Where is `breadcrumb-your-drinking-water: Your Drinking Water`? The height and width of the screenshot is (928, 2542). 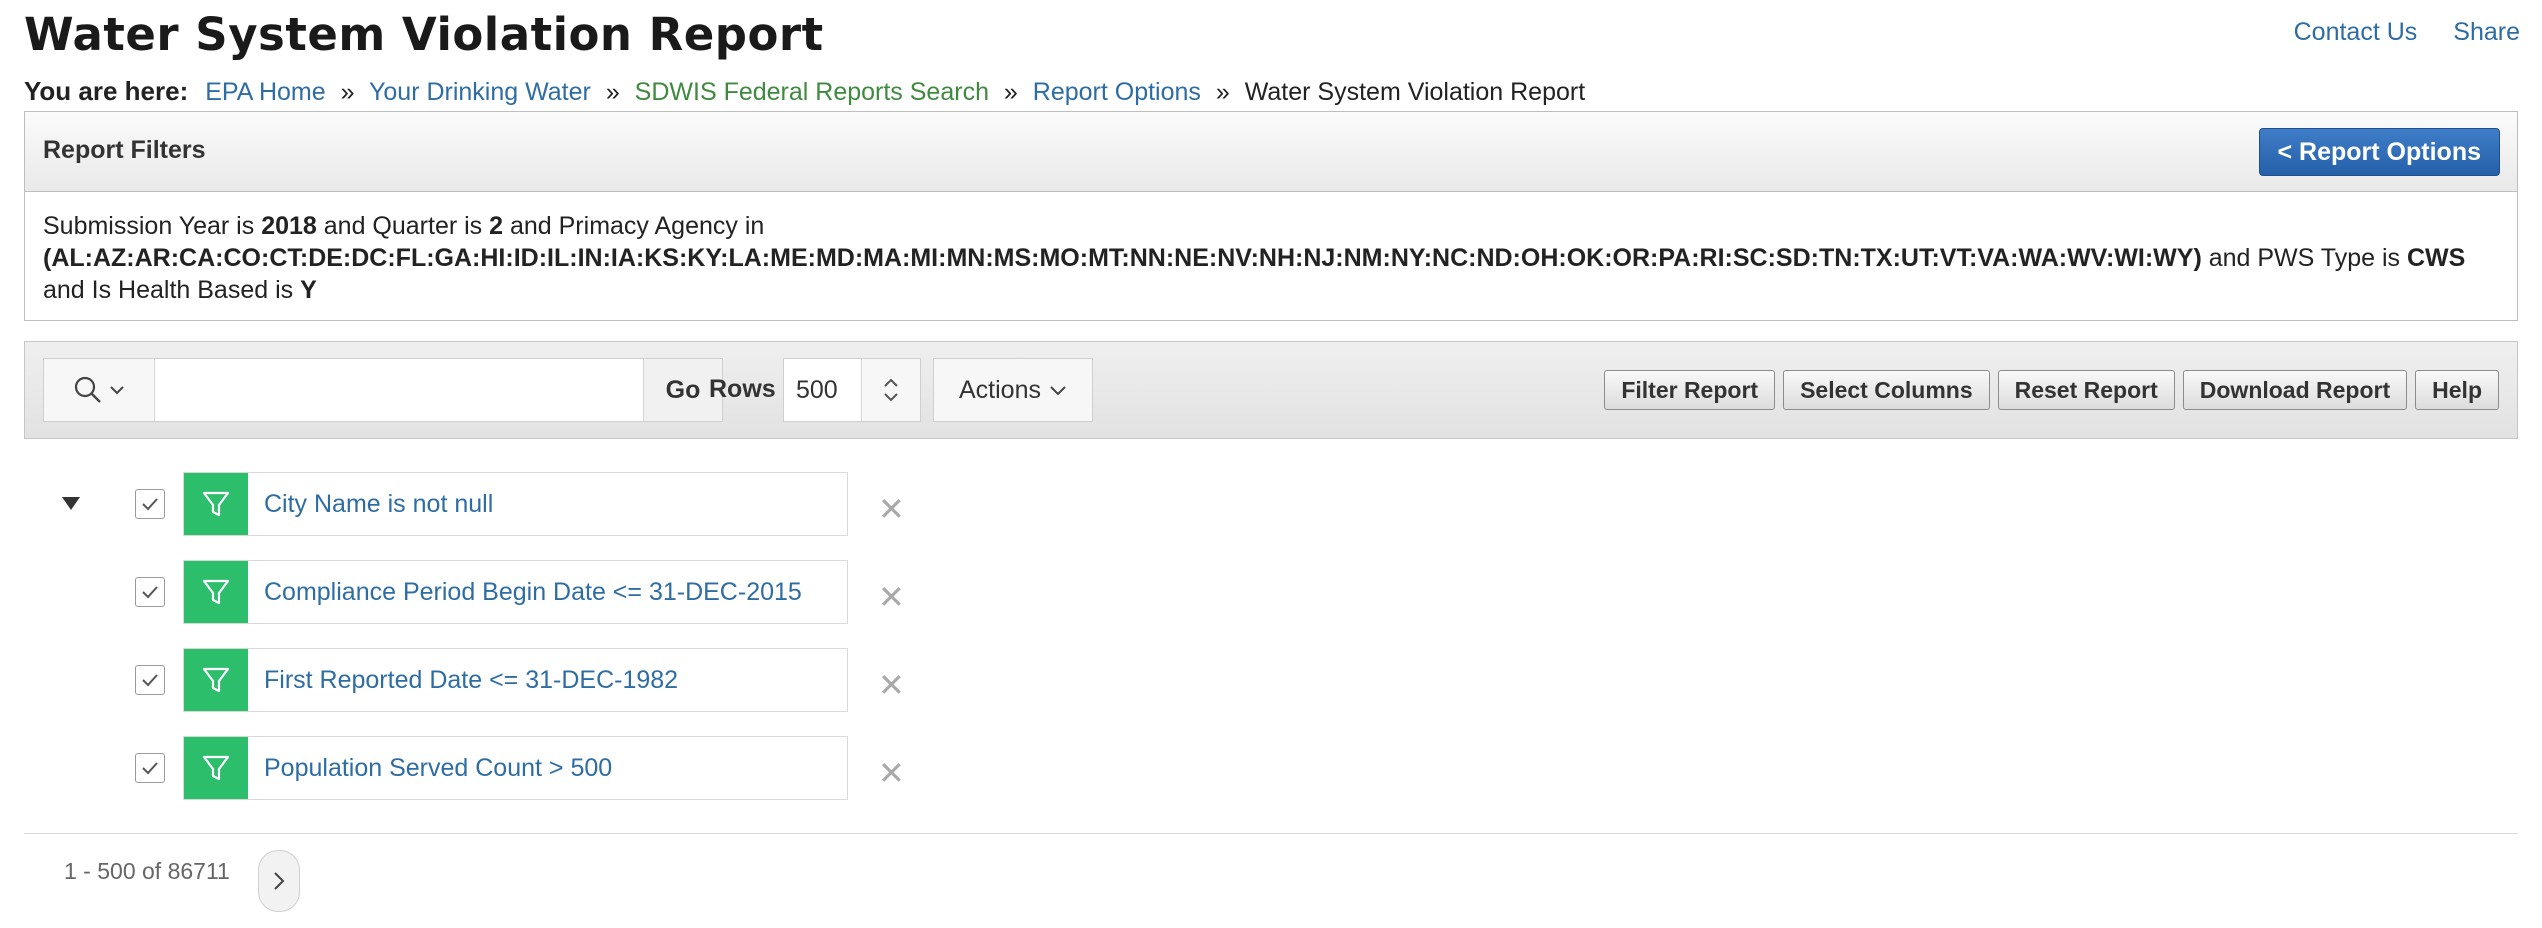 breadcrumb-your-drinking-water: Your Drinking Water is located at coordinates (480, 92).